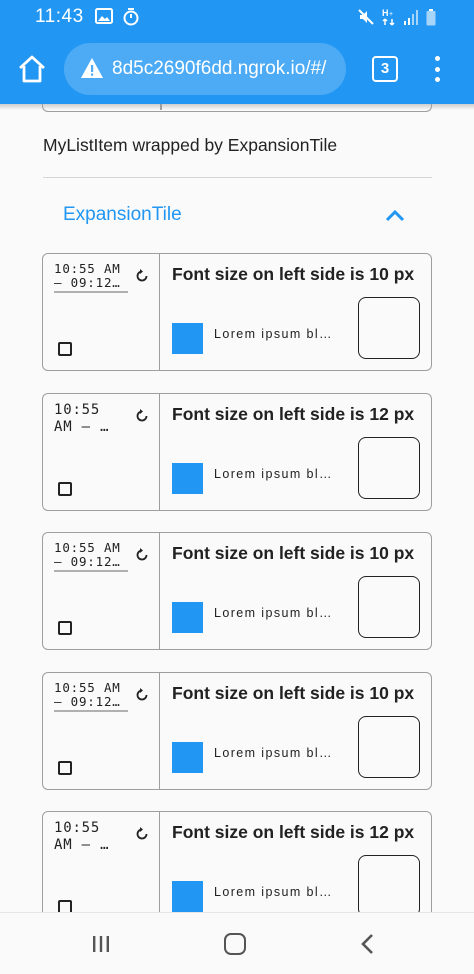 This screenshot has height=974, width=474. Describe the element at coordinates (32, 69) in the screenshot. I see `home-icon` at that location.